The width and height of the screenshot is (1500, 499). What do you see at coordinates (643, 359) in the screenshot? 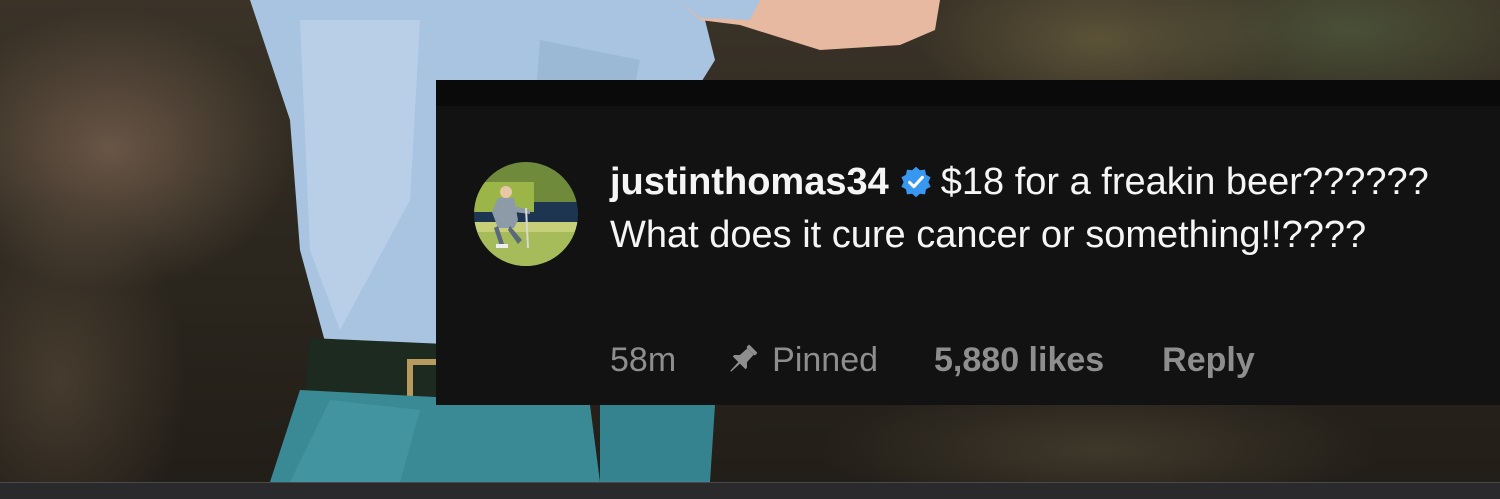
I see `comment-timestamp: 58m` at bounding box center [643, 359].